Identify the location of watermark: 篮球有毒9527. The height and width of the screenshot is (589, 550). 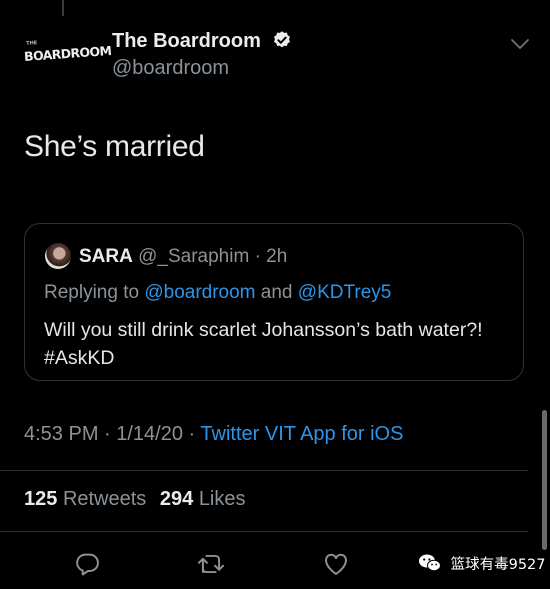
(482, 565).